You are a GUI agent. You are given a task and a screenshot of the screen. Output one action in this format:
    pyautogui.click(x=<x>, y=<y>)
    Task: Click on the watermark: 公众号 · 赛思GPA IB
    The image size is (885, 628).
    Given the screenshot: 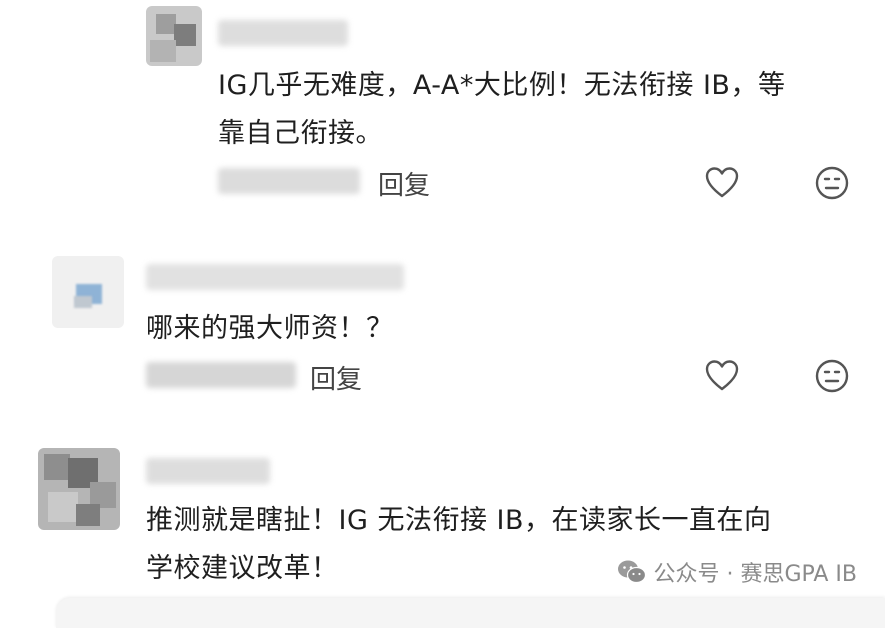 What is the action you would take?
    pyautogui.click(x=737, y=572)
    